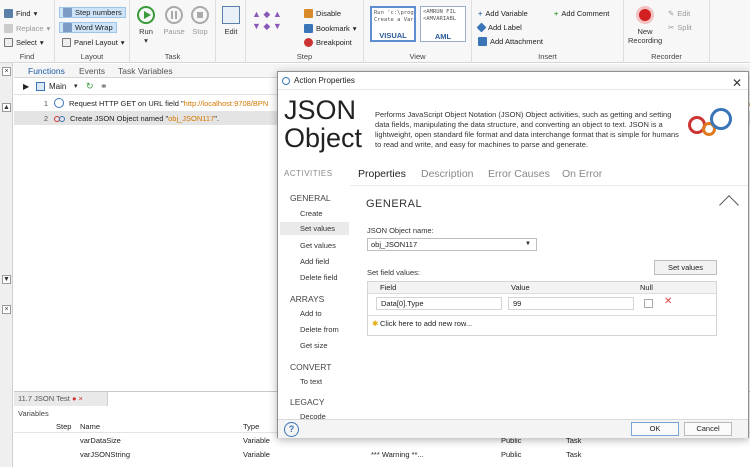 This screenshot has height=467, width=750. What do you see at coordinates (6, 71) in the screenshot?
I see `collapse-panel-icon: ×` at bounding box center [6, 71].